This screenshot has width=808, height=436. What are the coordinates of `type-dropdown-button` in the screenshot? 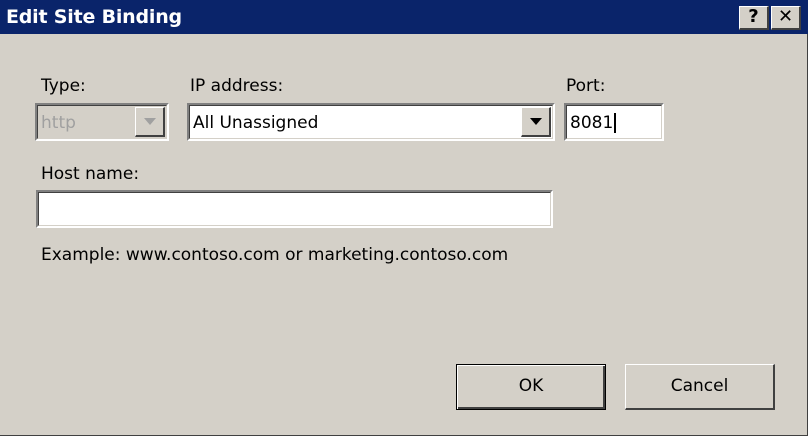 It's located at (150, 122).